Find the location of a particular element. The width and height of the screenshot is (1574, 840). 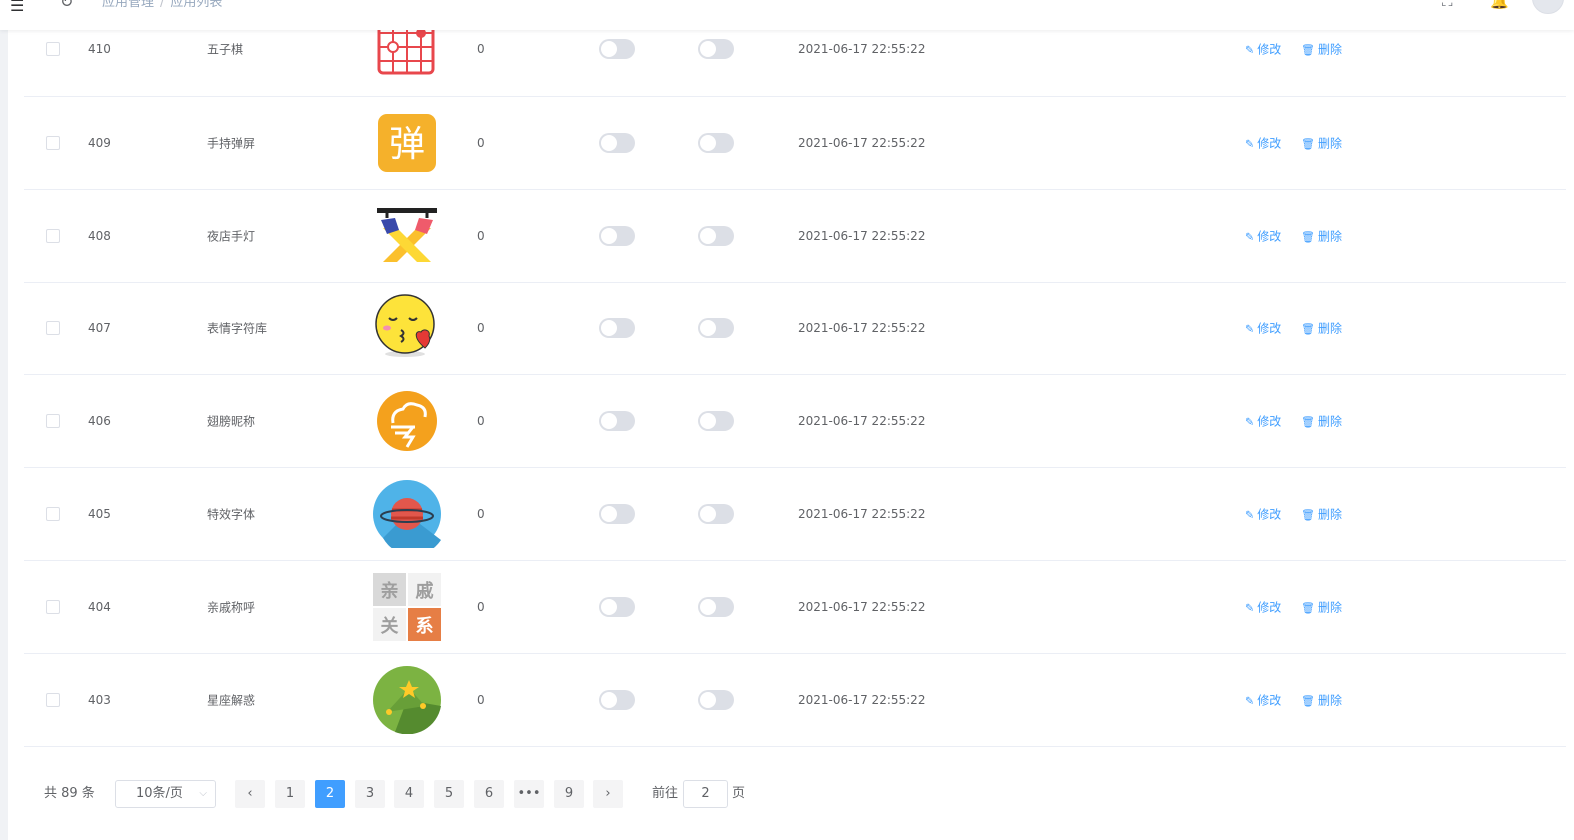

breadcrumb-item: 应用管理 is located at coordinates (128, 5).